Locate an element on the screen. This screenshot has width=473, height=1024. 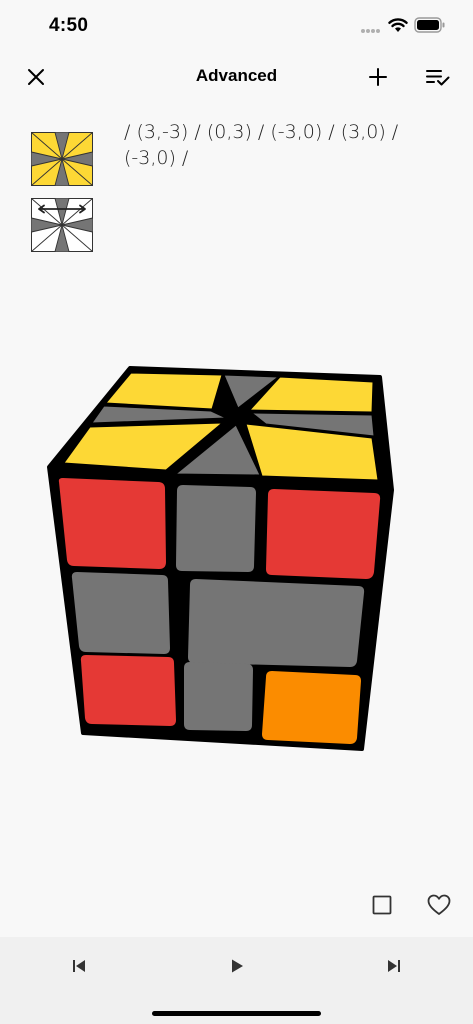
checklist-icon is located at coordinates (438, 78).